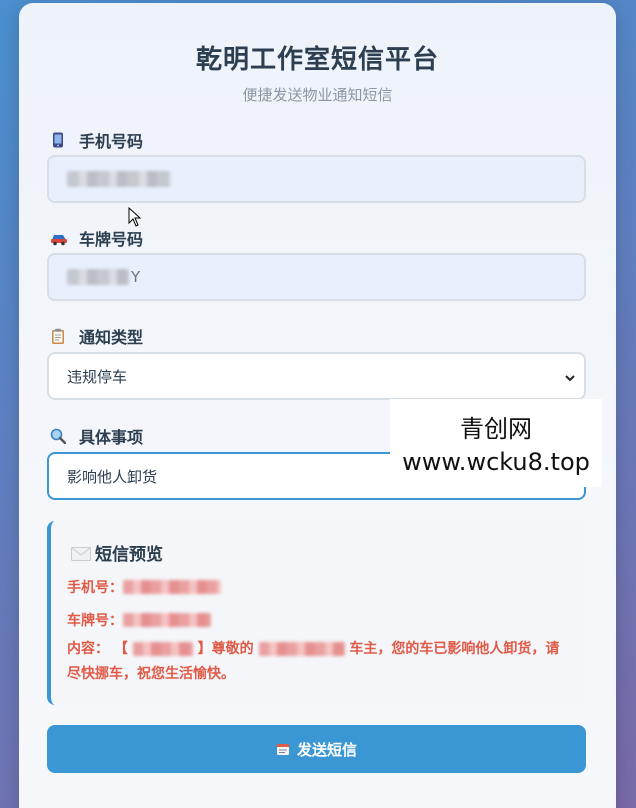  Describe the element at coordinates (316, 277) in the screenshot. I see `plate-input: Y` at that location.